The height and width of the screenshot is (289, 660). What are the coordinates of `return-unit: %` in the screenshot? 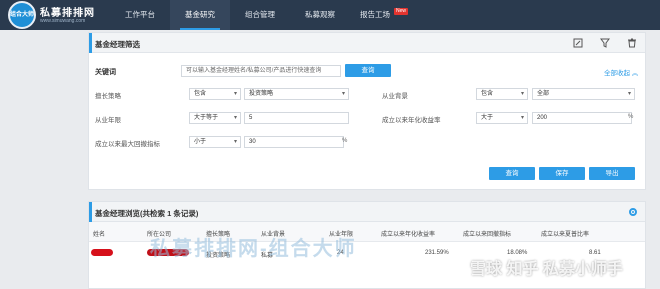 It's located at (631, 117).